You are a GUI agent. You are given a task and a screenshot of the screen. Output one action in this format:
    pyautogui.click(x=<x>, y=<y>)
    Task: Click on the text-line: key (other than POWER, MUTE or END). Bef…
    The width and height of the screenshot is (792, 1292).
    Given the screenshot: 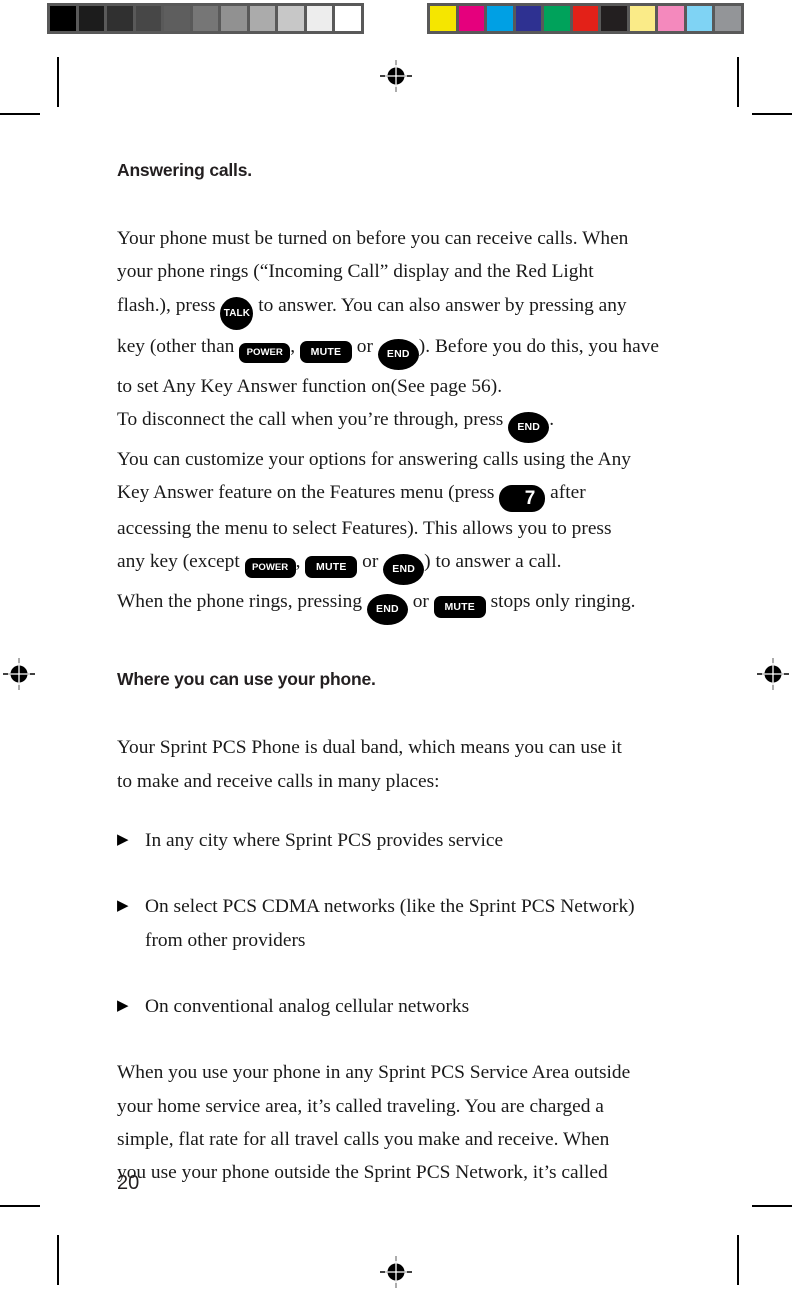 What is the action you would take?
    pyautogui.click(x=399, y=350)
    